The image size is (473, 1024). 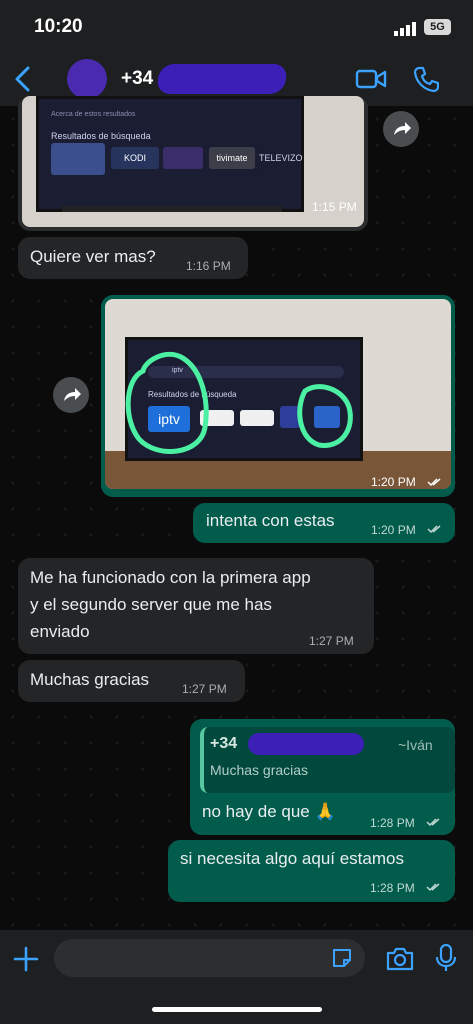 What do you see at coordinates (236, 26) in the screenshot?
I see `status-bar: 10:20 5G` at bounding box center [236, 26].